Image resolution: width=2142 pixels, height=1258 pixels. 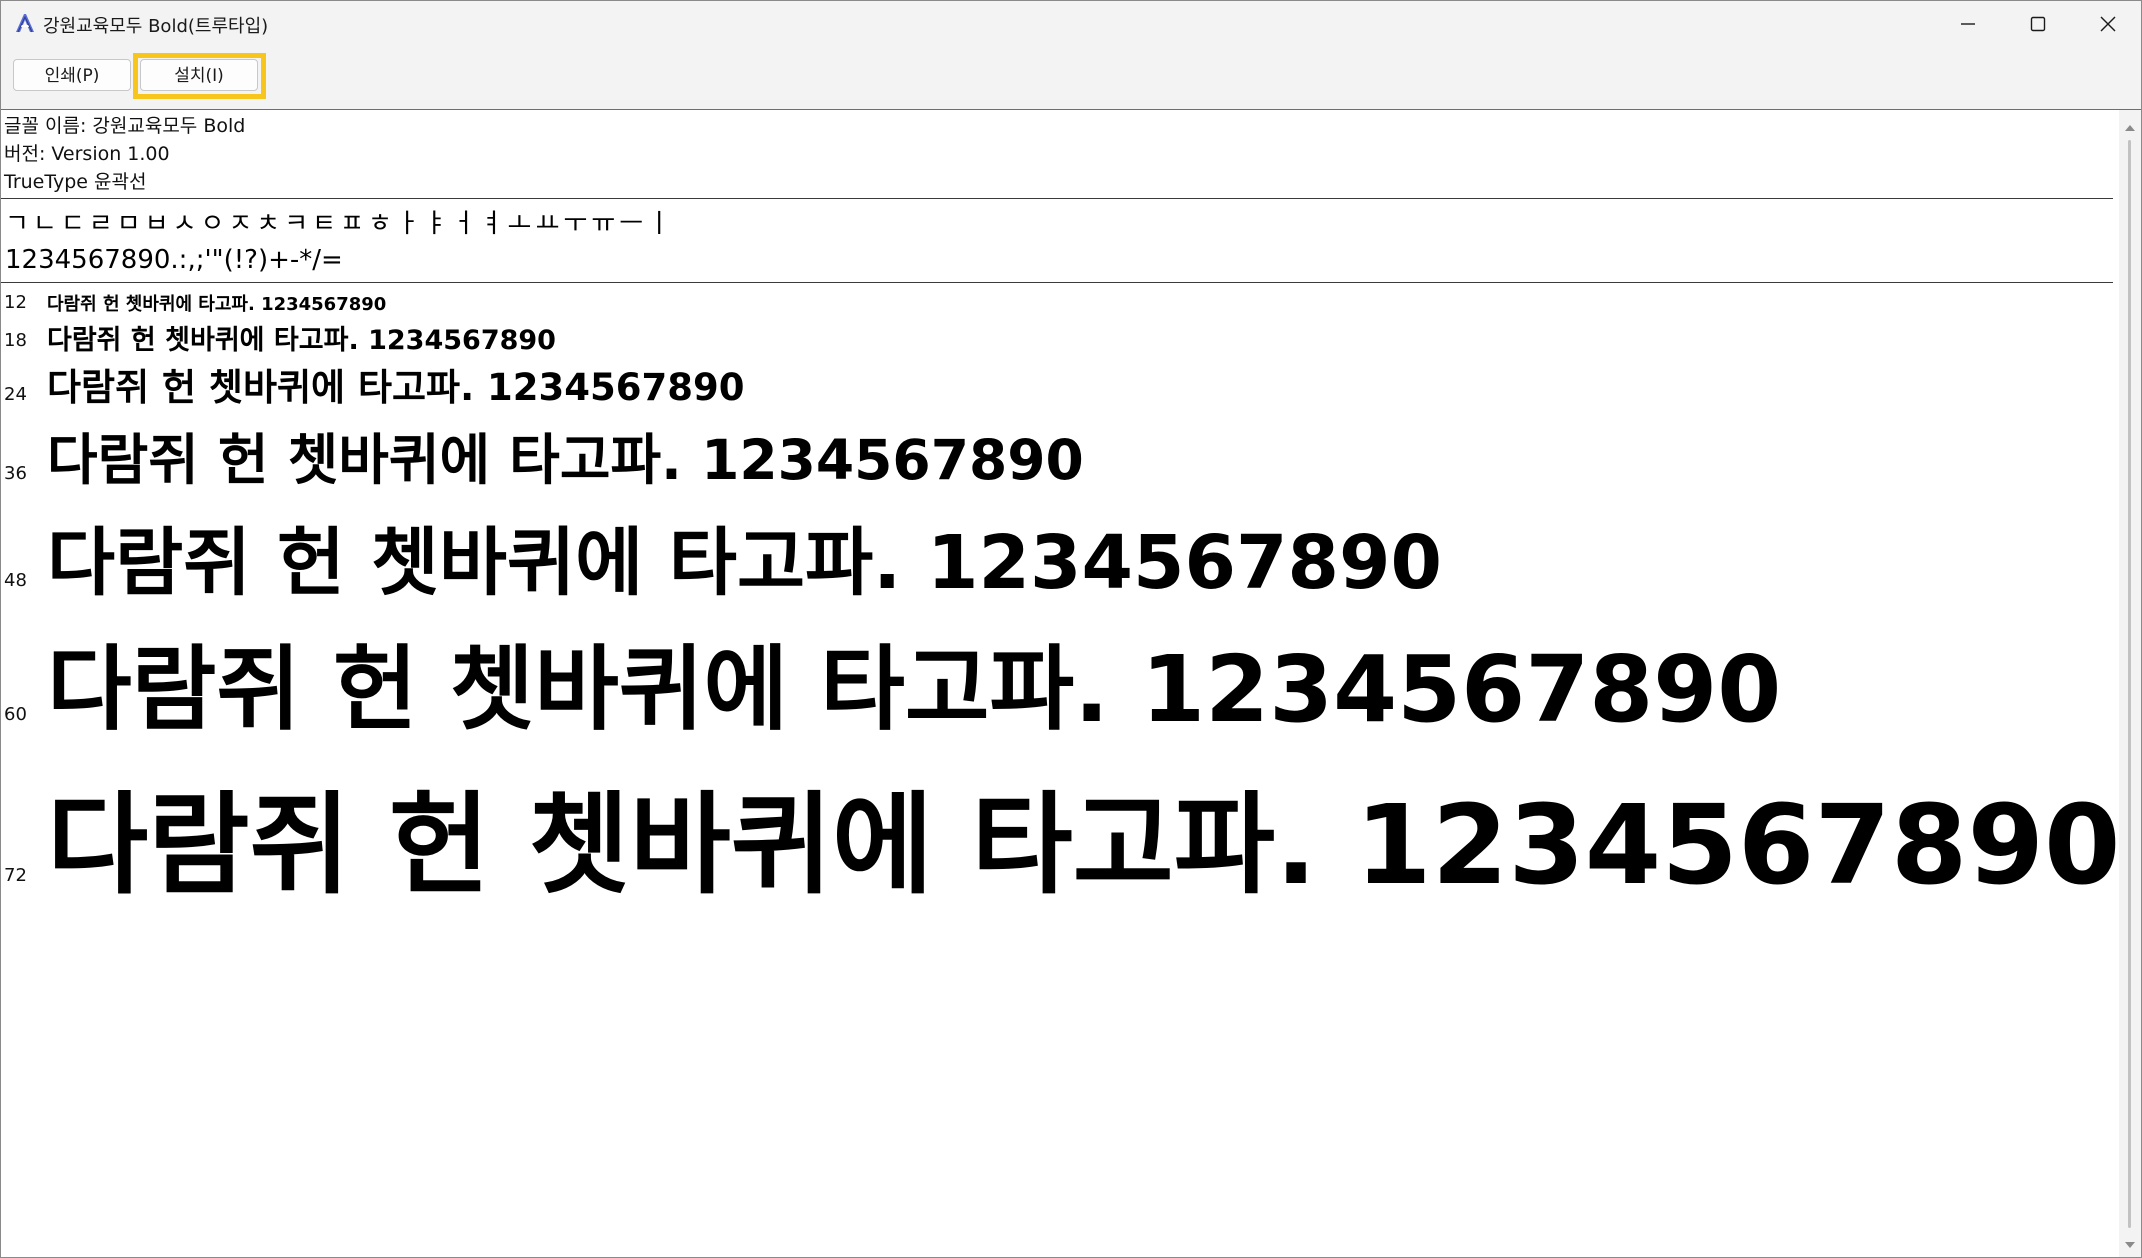 What do you see at coordinates (2130, 127) in the screenshot?
I see `scroll-up-arrow-icon` at bounding box center [2130, 127].